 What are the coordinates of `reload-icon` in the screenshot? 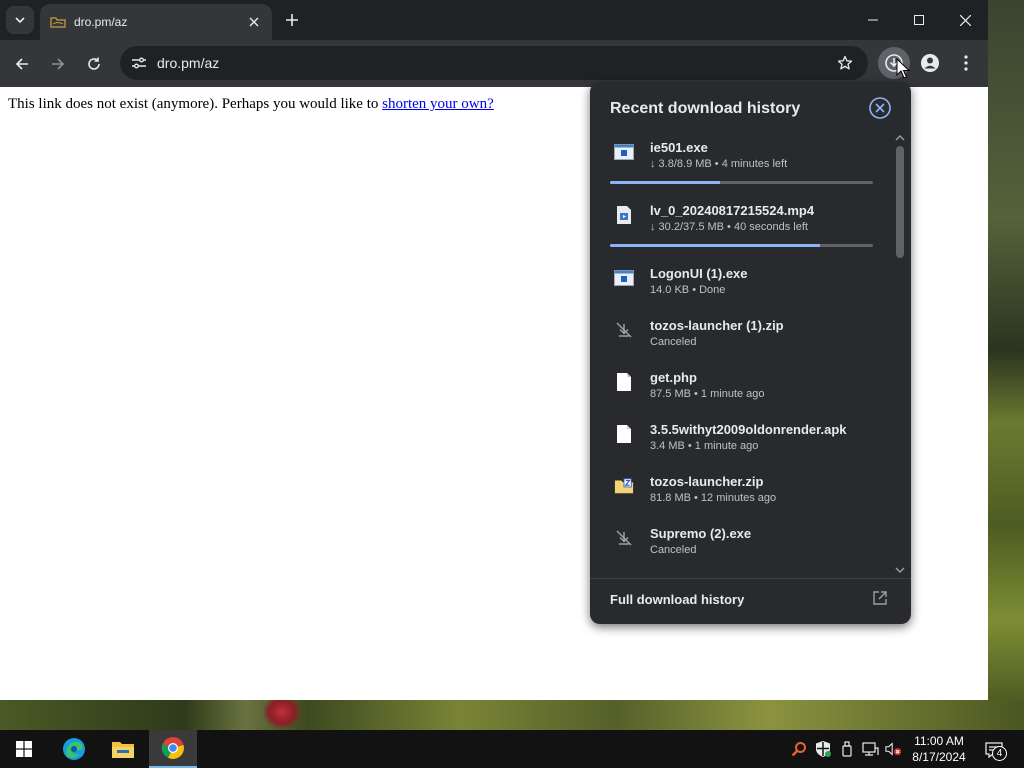 It's located at (94, 63).